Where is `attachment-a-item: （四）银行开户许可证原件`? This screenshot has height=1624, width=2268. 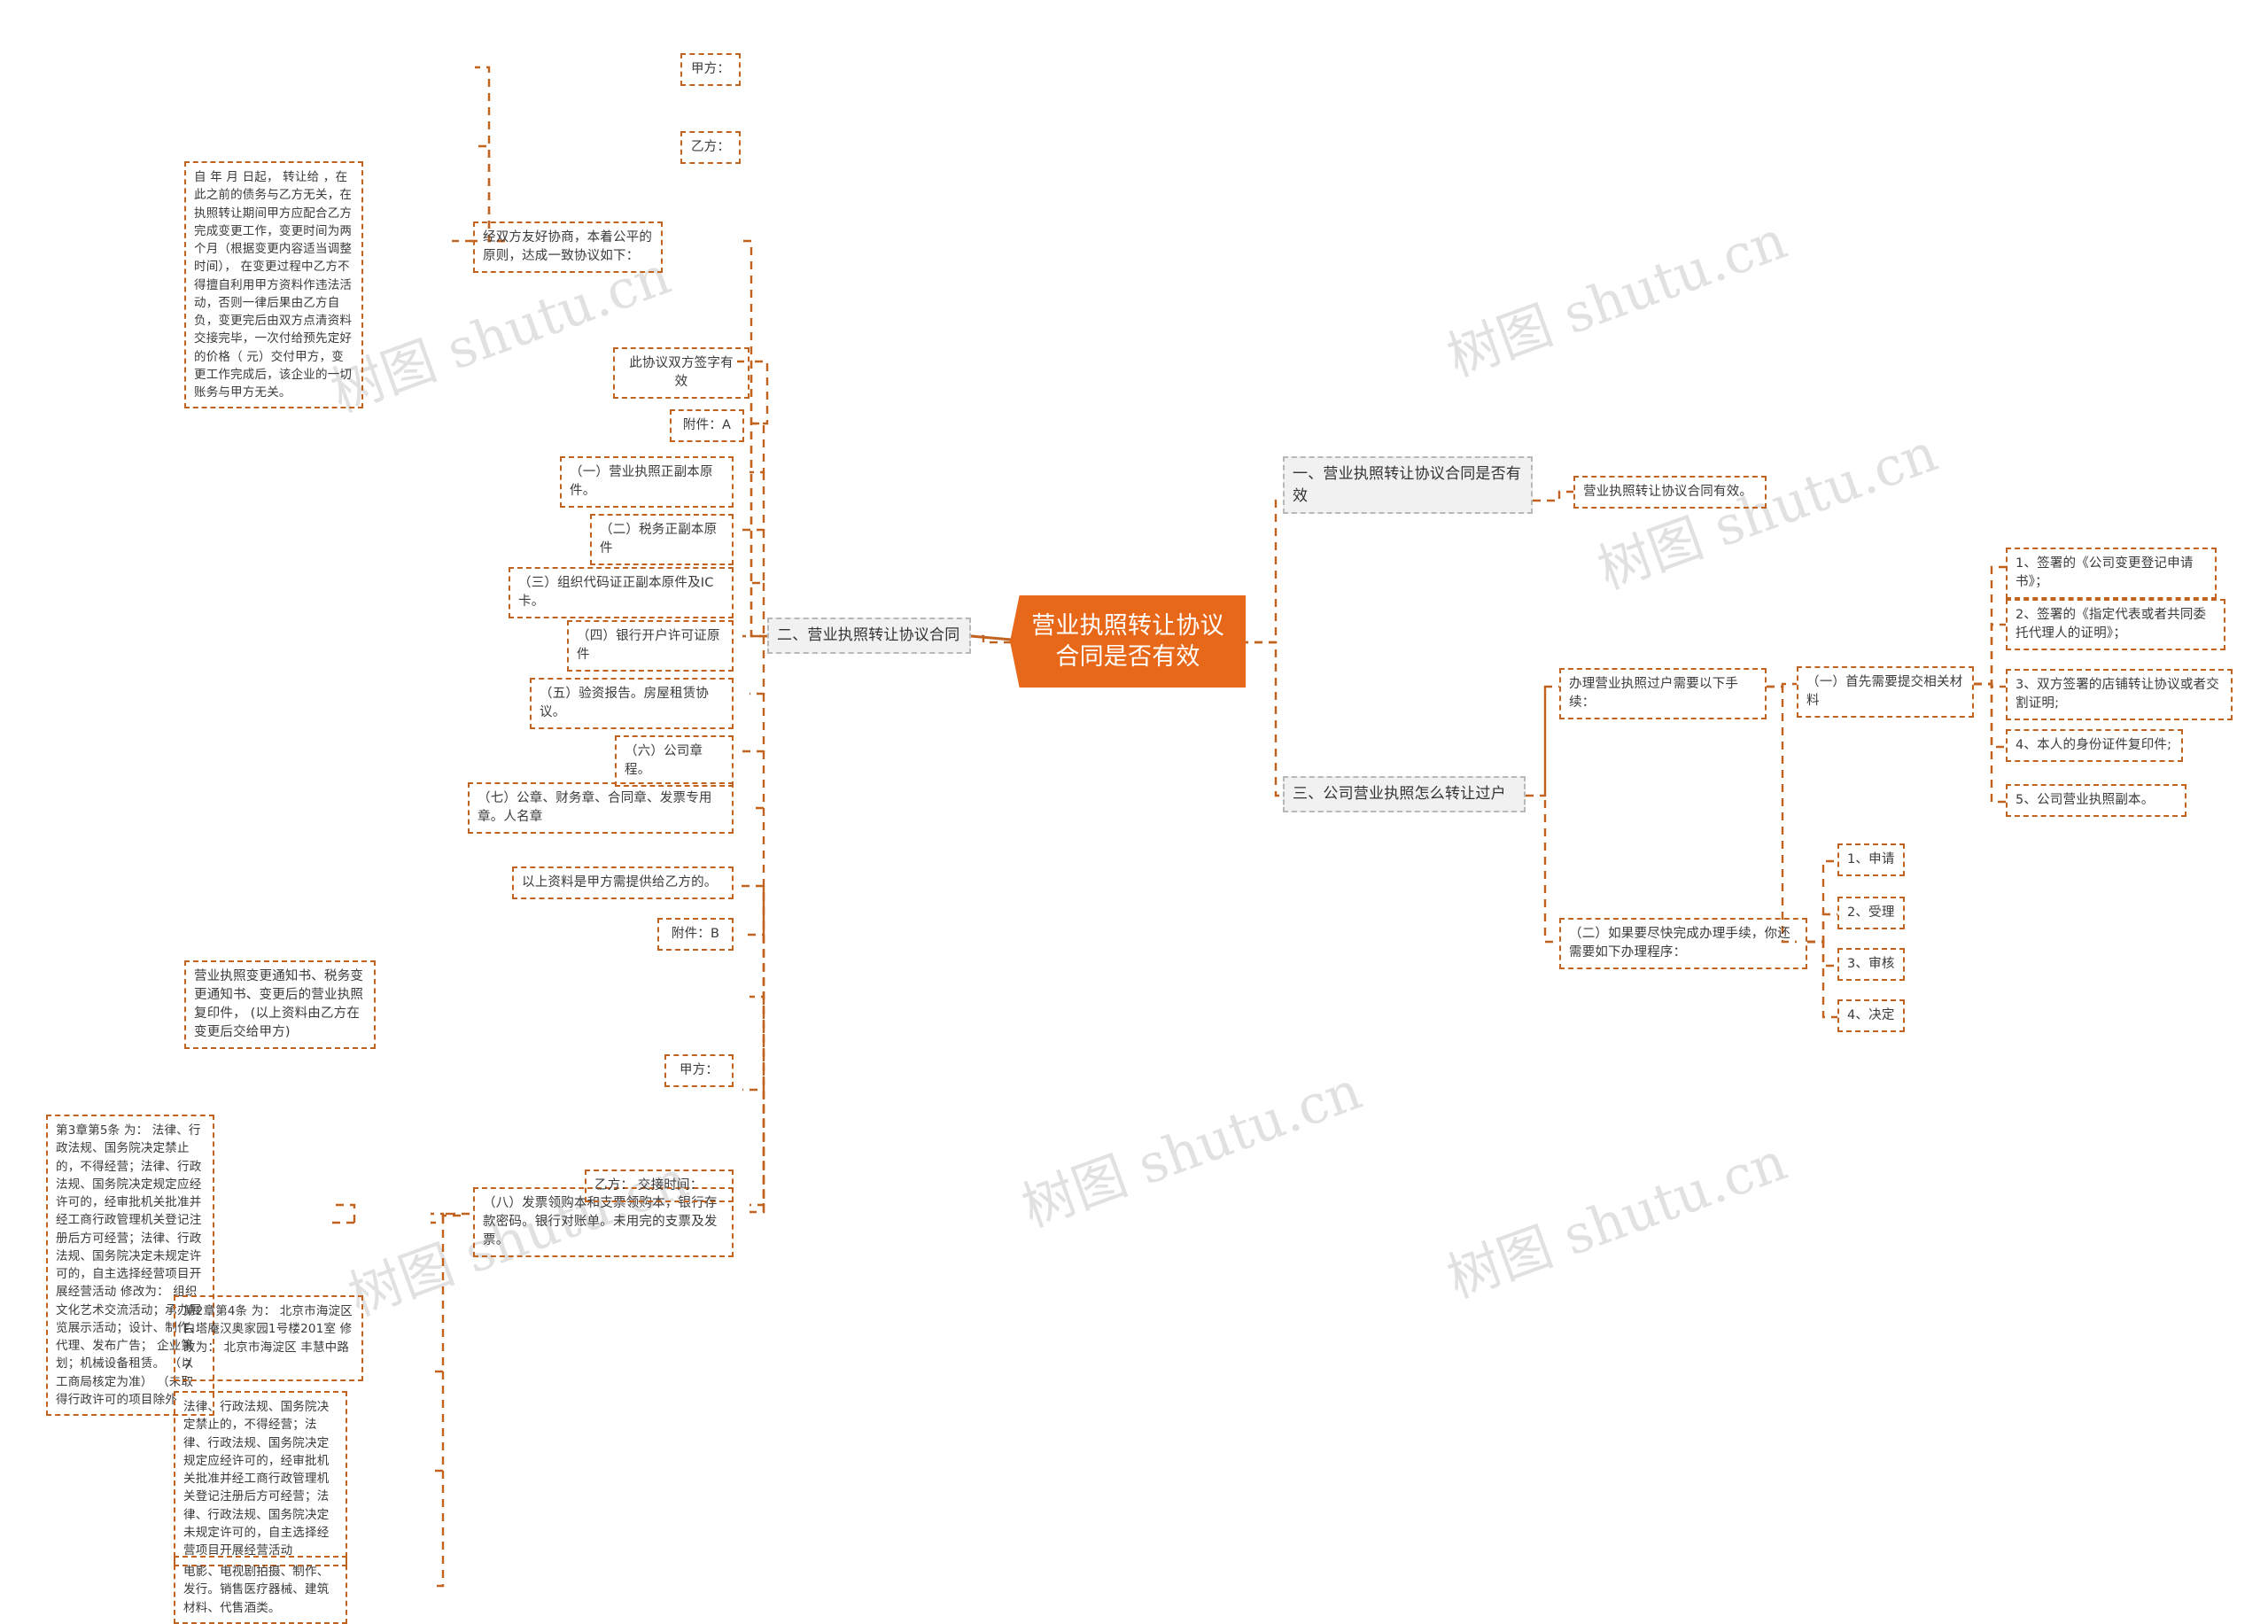 attachment-a-item: （四）银行开户许可证原件 is located at coordinates (650, 646).